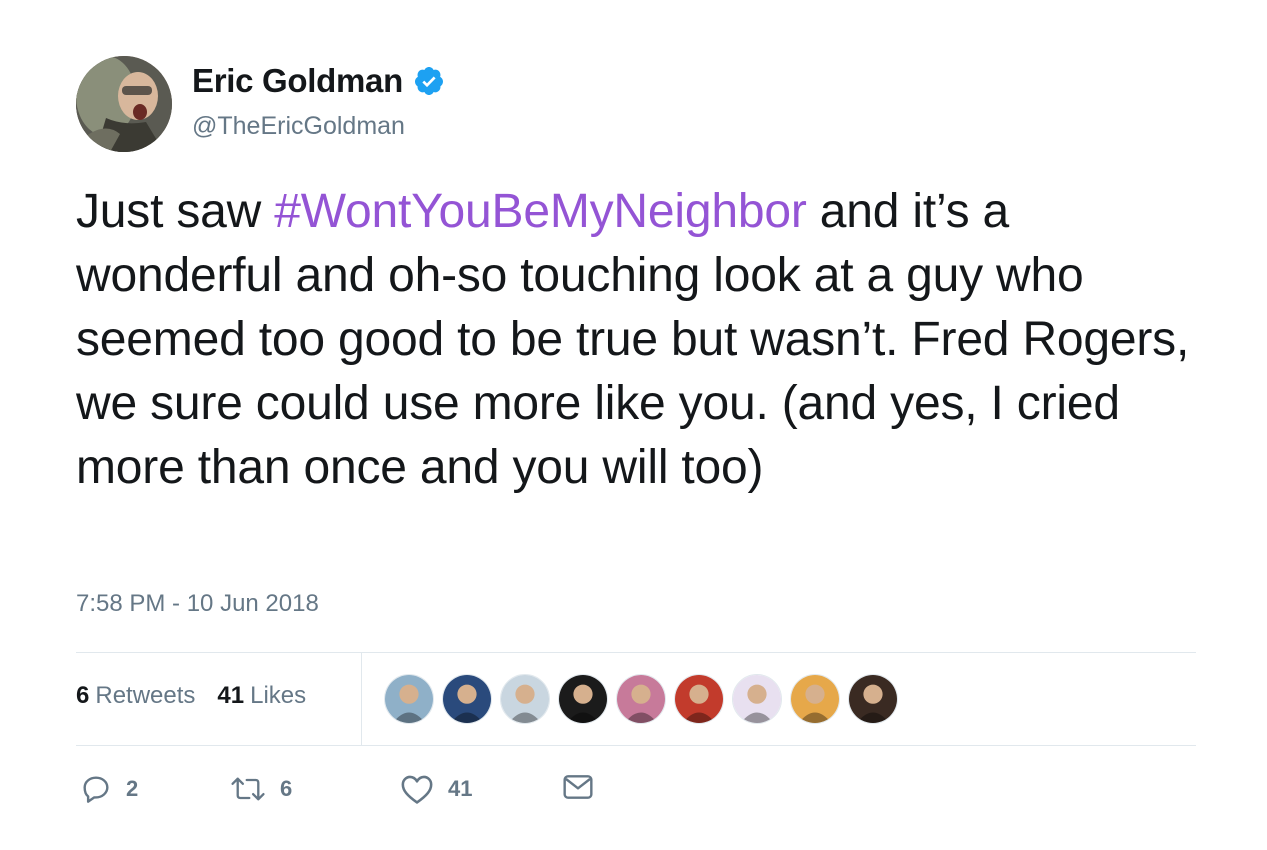  I want to click on likes-stat: 41 Likes, so click(261, 696).